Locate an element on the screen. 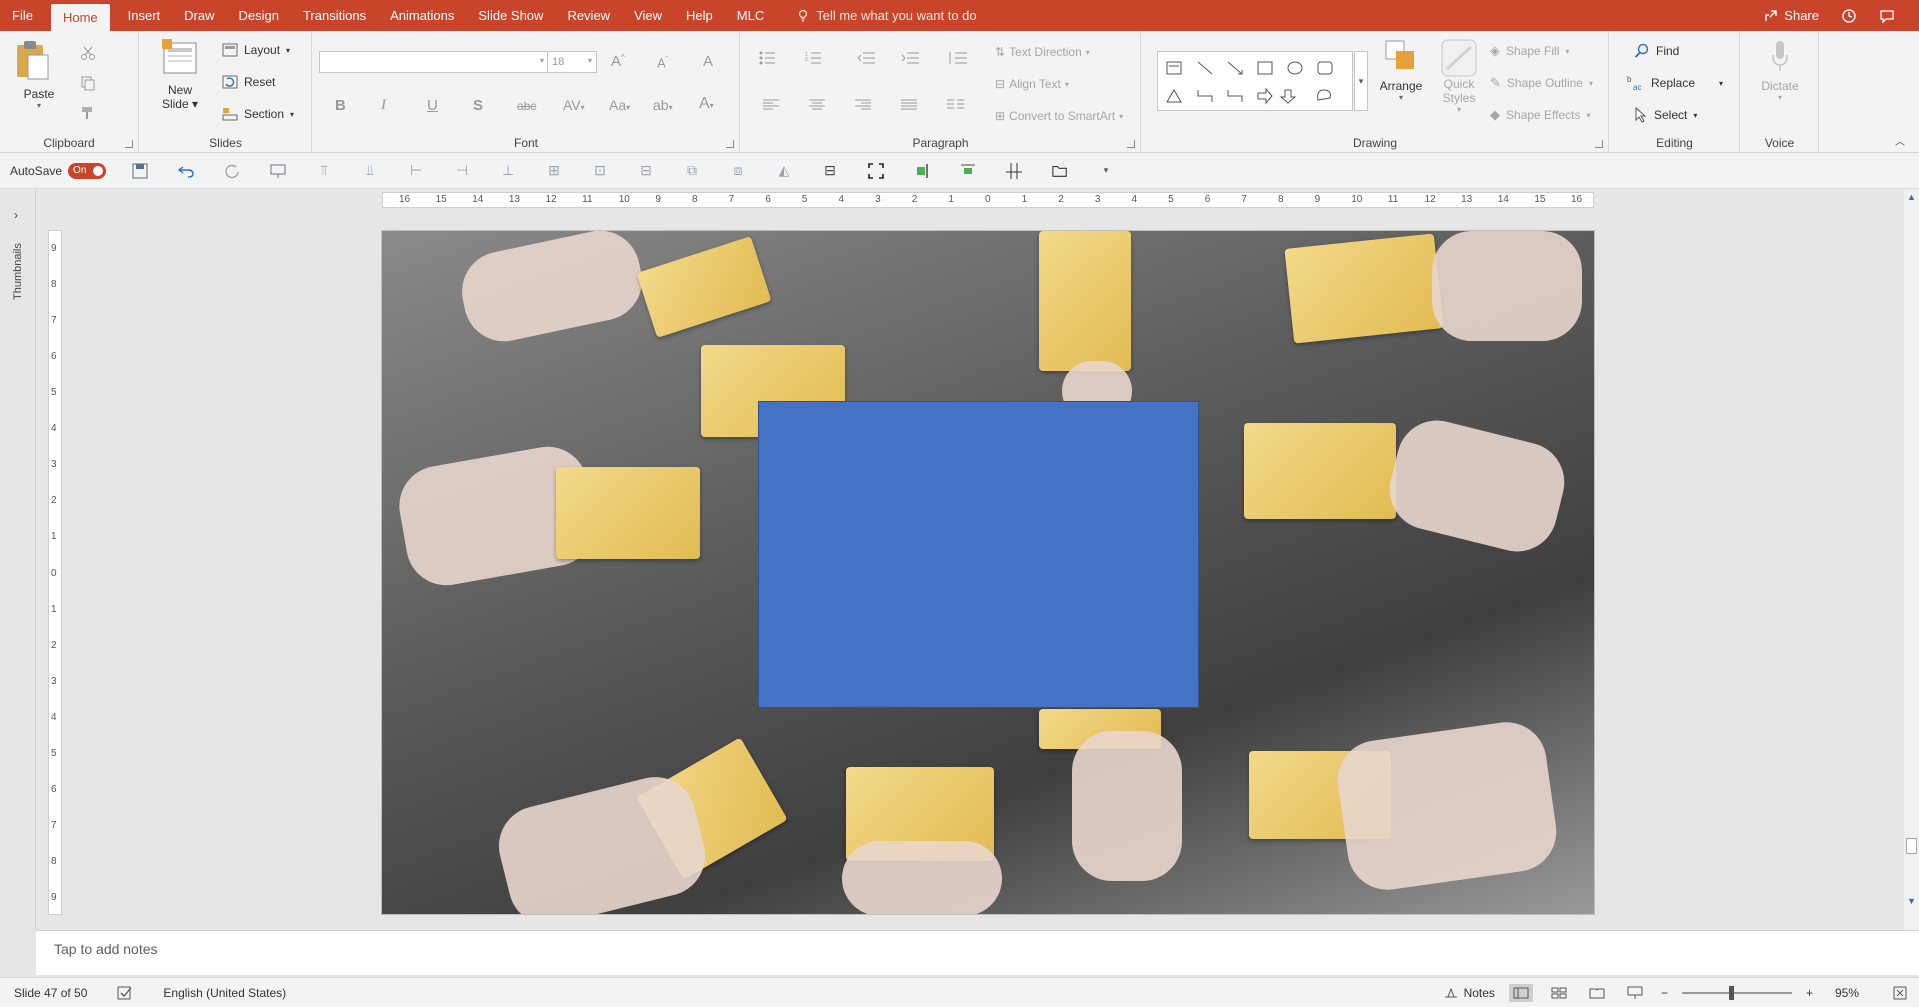 This screenshot has height=1007, width=1919. align-center-objects-icon: ⊞ is located at coordinates (554, 170).